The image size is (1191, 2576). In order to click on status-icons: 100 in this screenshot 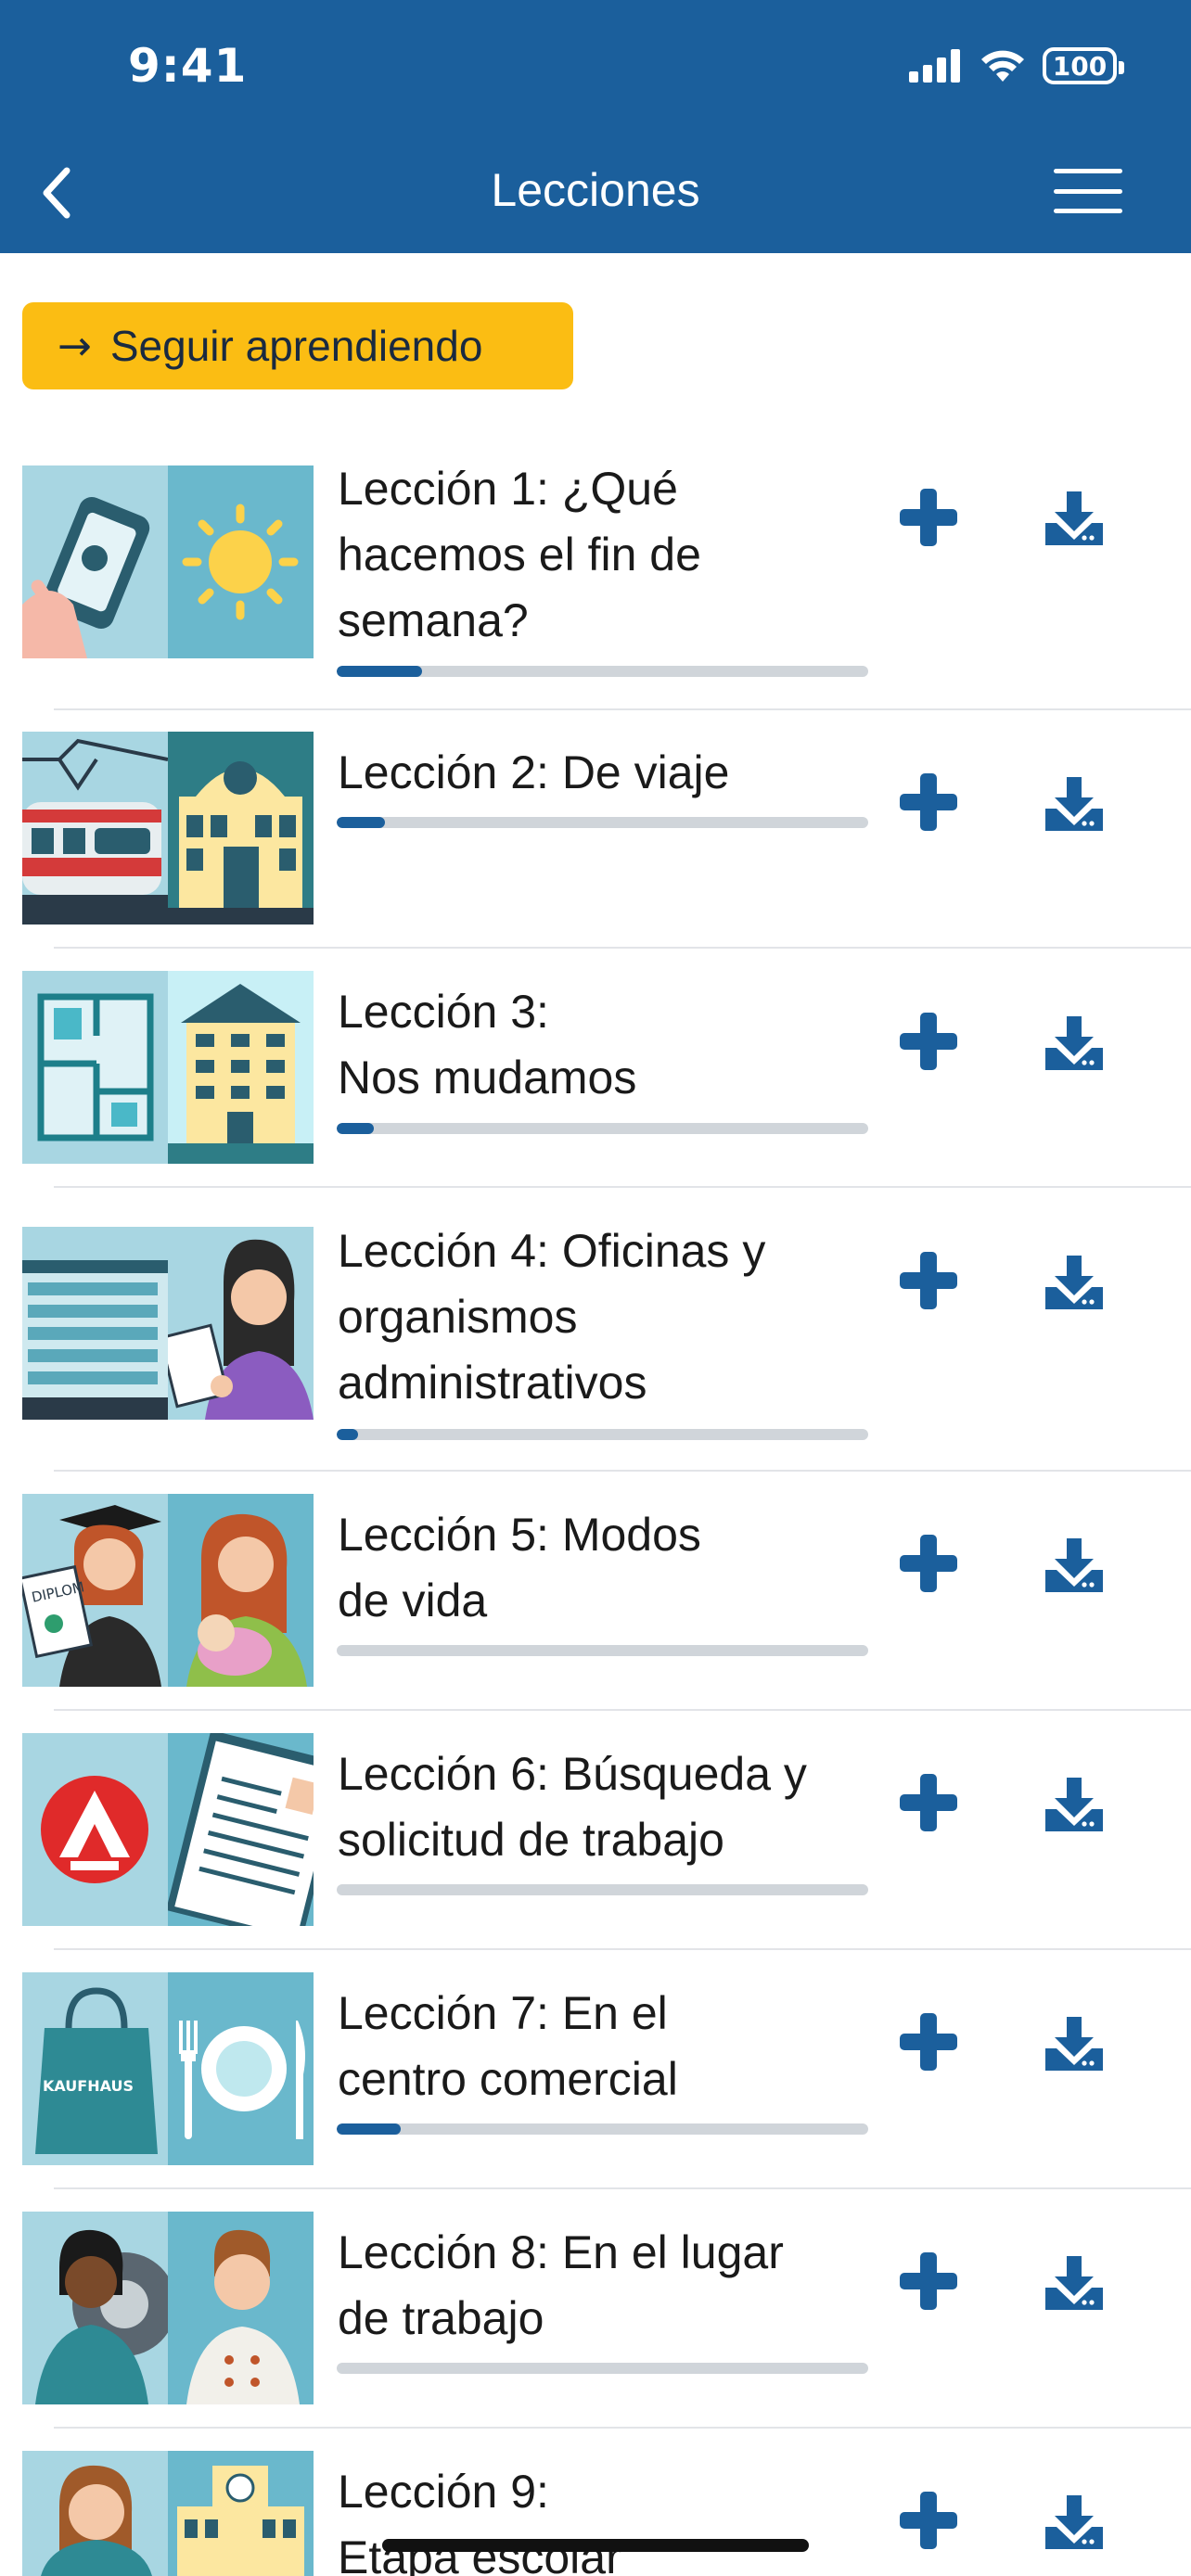, I will do `click(1016, 66)`.